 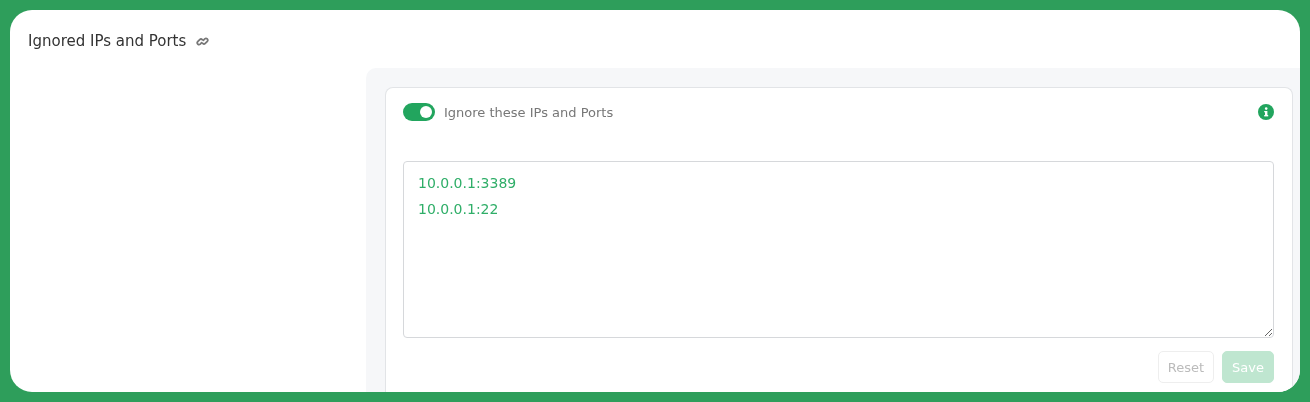 What do you see at coordinates (1266, 112) in the screenshot?
I see `info-icon` at bounding box center [1266, 112].